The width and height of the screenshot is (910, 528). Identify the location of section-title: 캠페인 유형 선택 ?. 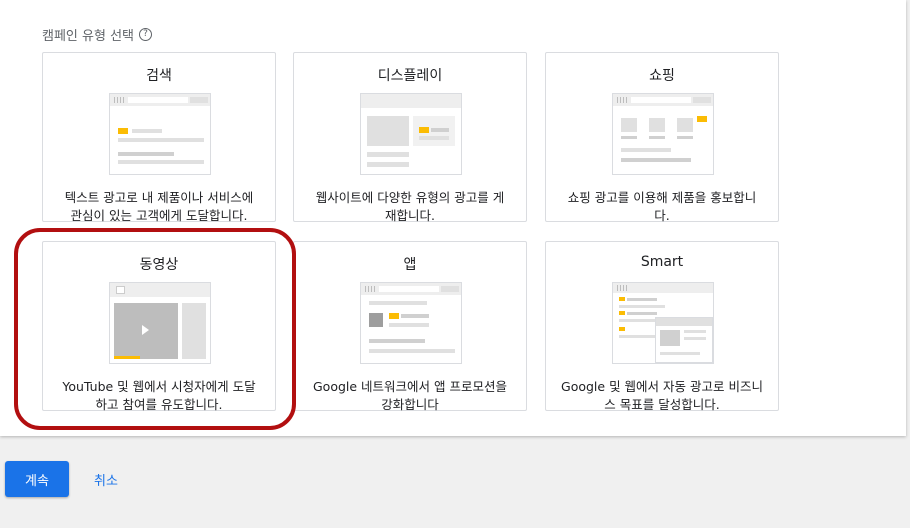
(97, 34).